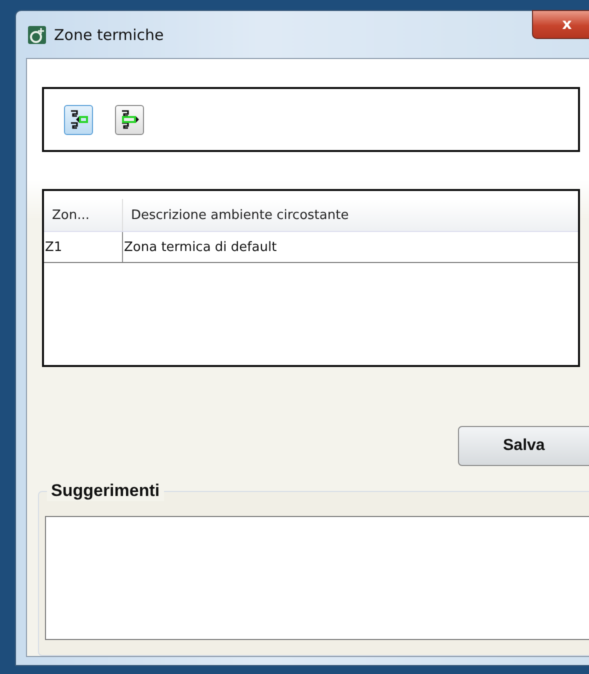 The width and height of the screenshot is (589, 674). What do you see at coordinates (105, 491) in the screenshot?
I see `group-title: Suggerimenti` at bounding box center [105, 491].